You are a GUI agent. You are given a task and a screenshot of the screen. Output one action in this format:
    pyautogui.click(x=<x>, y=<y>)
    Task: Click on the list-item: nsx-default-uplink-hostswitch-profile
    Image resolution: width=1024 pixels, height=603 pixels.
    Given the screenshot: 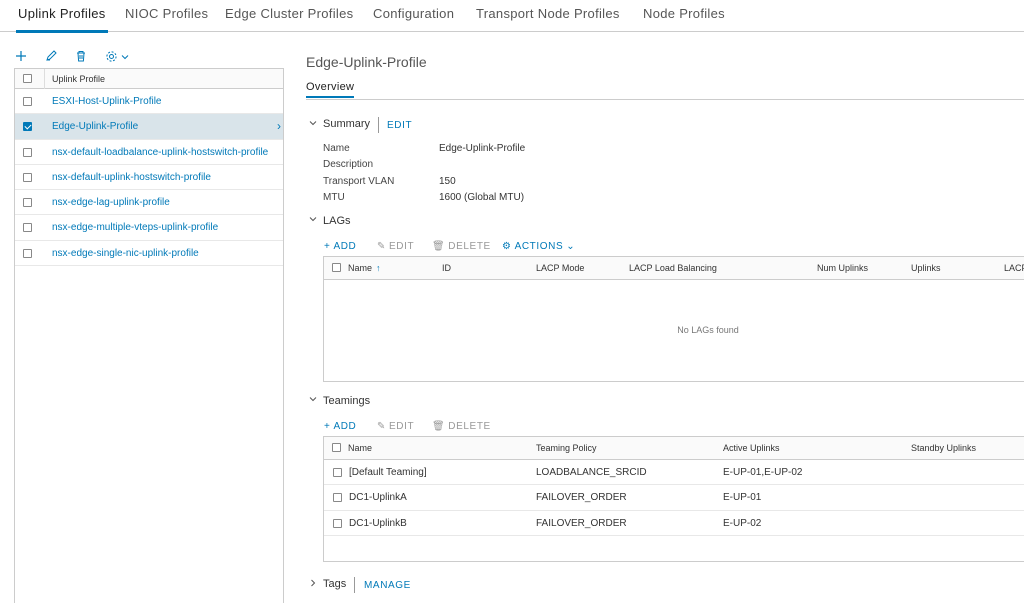 What is the action you would take?
    pyautogui.click(x=149, y=178)
    